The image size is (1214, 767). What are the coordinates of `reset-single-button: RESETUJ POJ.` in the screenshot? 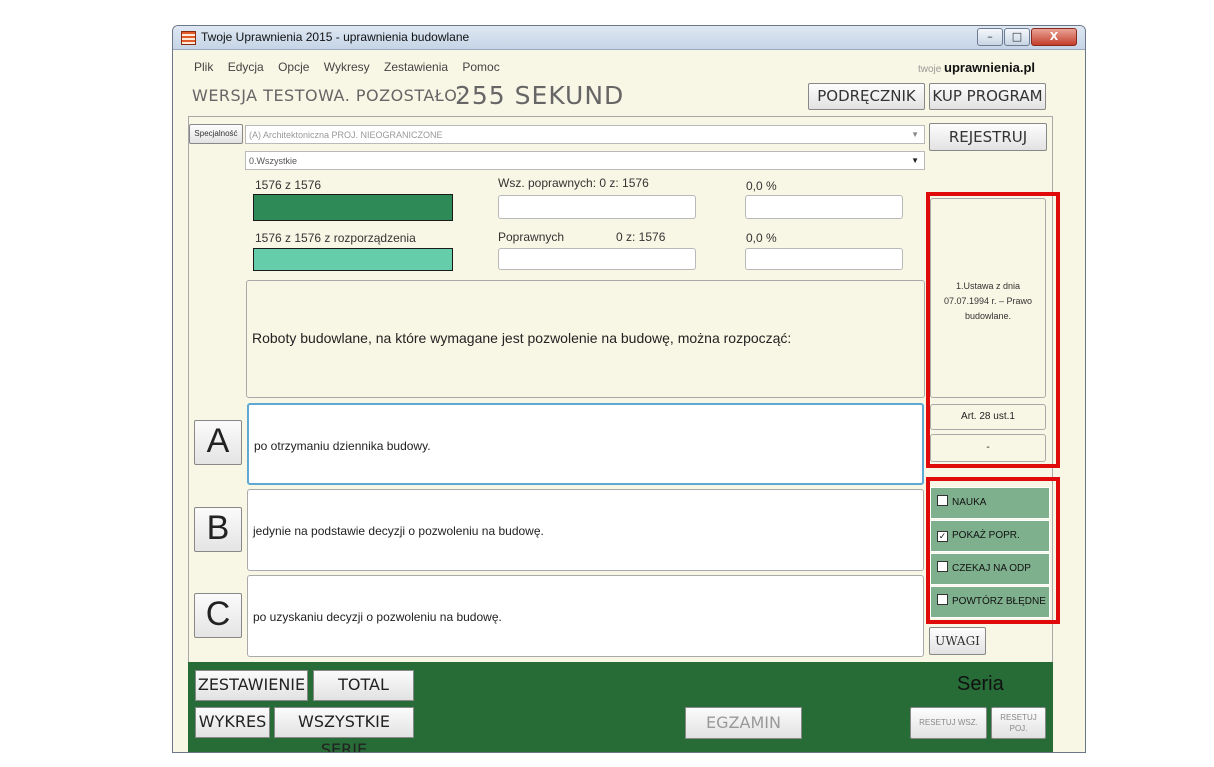 It's located at (1018, 723).